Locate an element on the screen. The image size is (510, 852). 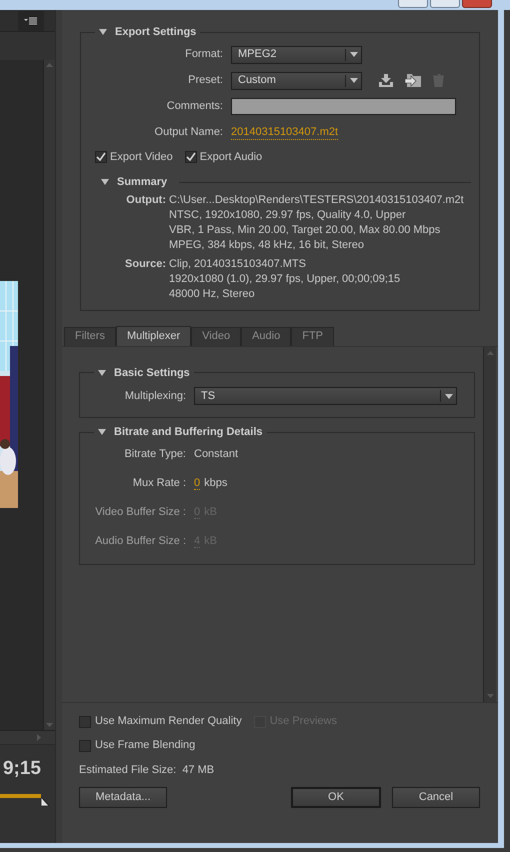
checkbox-label: Export Video is located at coordinates (141, 157).